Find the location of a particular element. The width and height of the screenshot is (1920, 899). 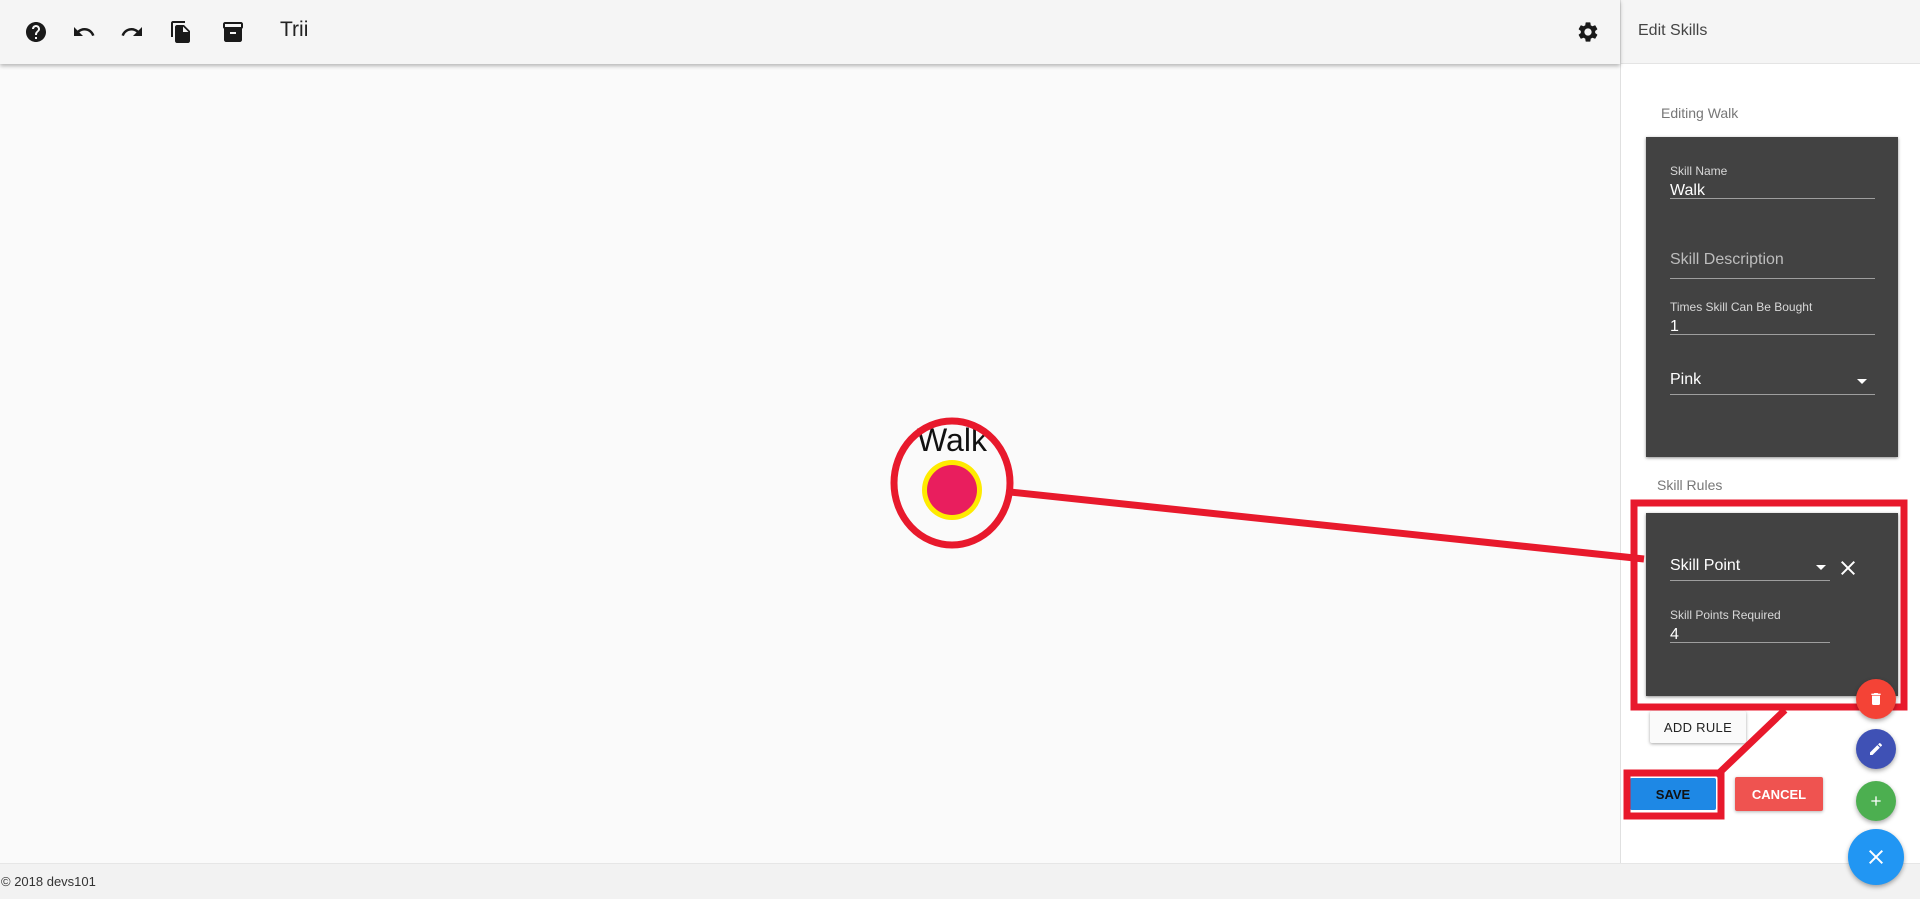

archive-icon is located at coordinates (233, 32).